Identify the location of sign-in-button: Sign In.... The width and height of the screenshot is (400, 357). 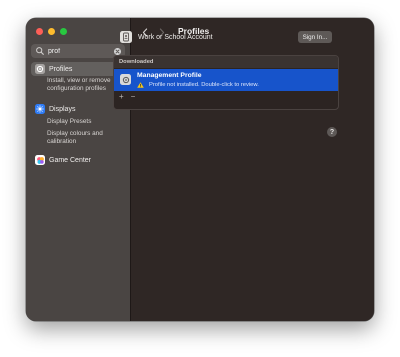
(315, 37).